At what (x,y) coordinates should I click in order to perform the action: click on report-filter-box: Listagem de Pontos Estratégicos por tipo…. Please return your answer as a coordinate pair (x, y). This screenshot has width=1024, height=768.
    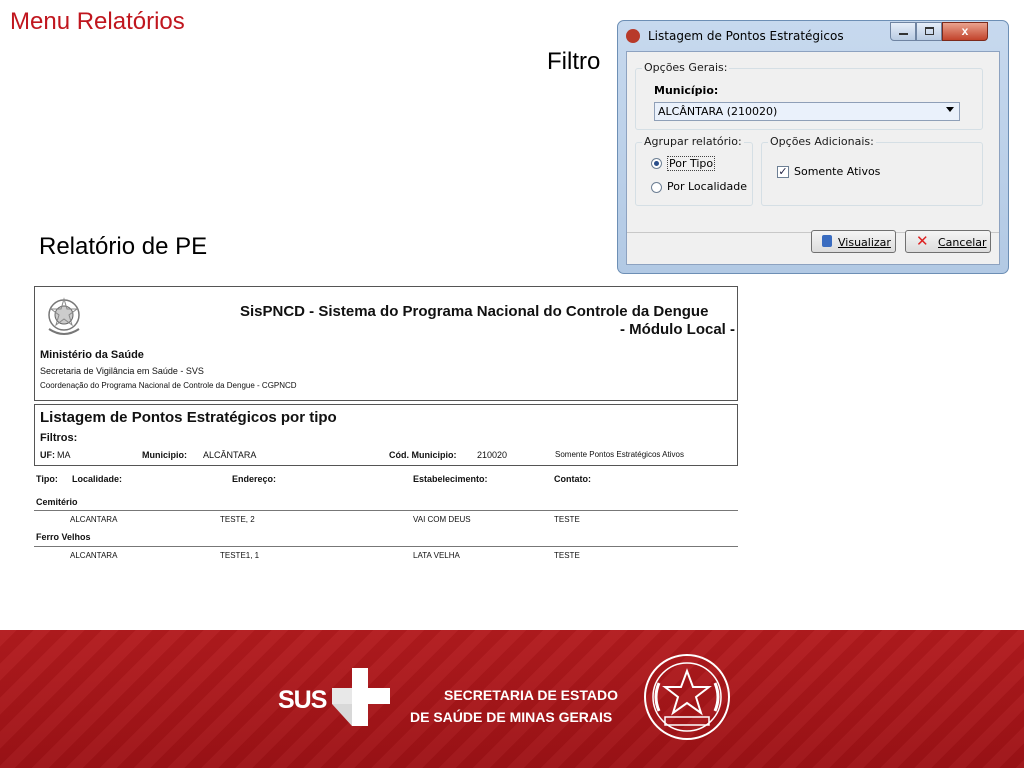
    Looking at the image, I should click on (386, 435).